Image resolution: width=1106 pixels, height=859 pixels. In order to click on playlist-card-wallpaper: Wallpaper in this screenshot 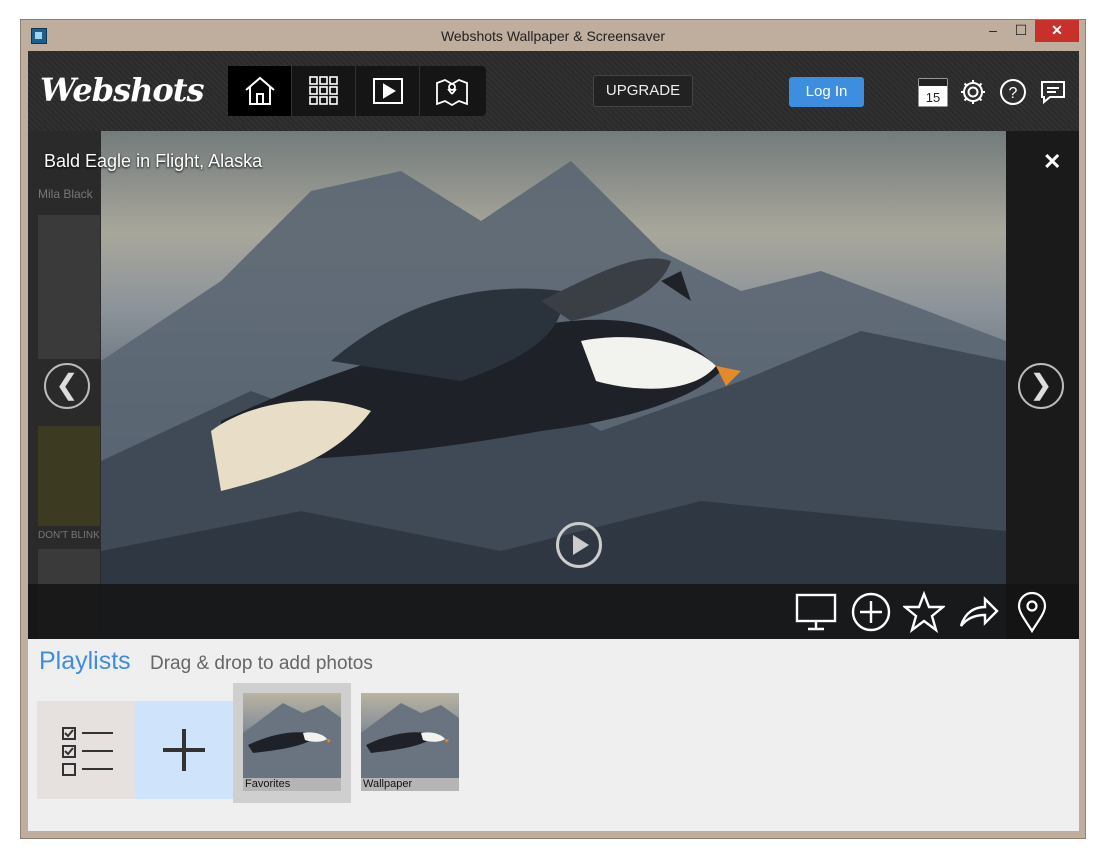, I will do `click(410, 743)`.